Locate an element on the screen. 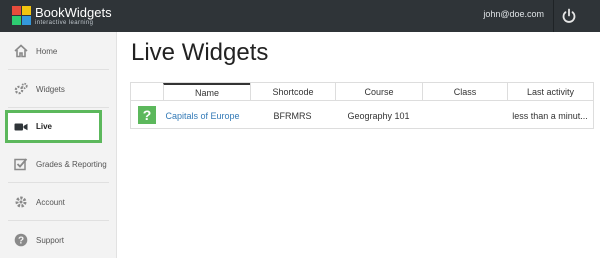  sidebar-item-label: Home is located at coordinates (47, 51).